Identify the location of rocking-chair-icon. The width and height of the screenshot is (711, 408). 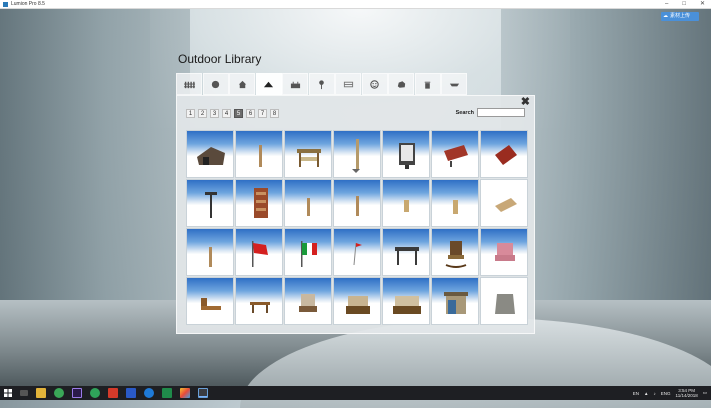
(456, 254).